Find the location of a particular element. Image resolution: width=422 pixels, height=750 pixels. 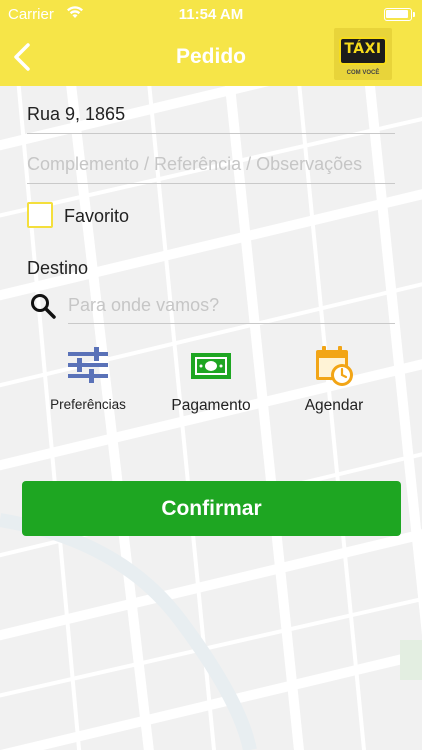

sliders-icon is located at coordinates (88, 365).